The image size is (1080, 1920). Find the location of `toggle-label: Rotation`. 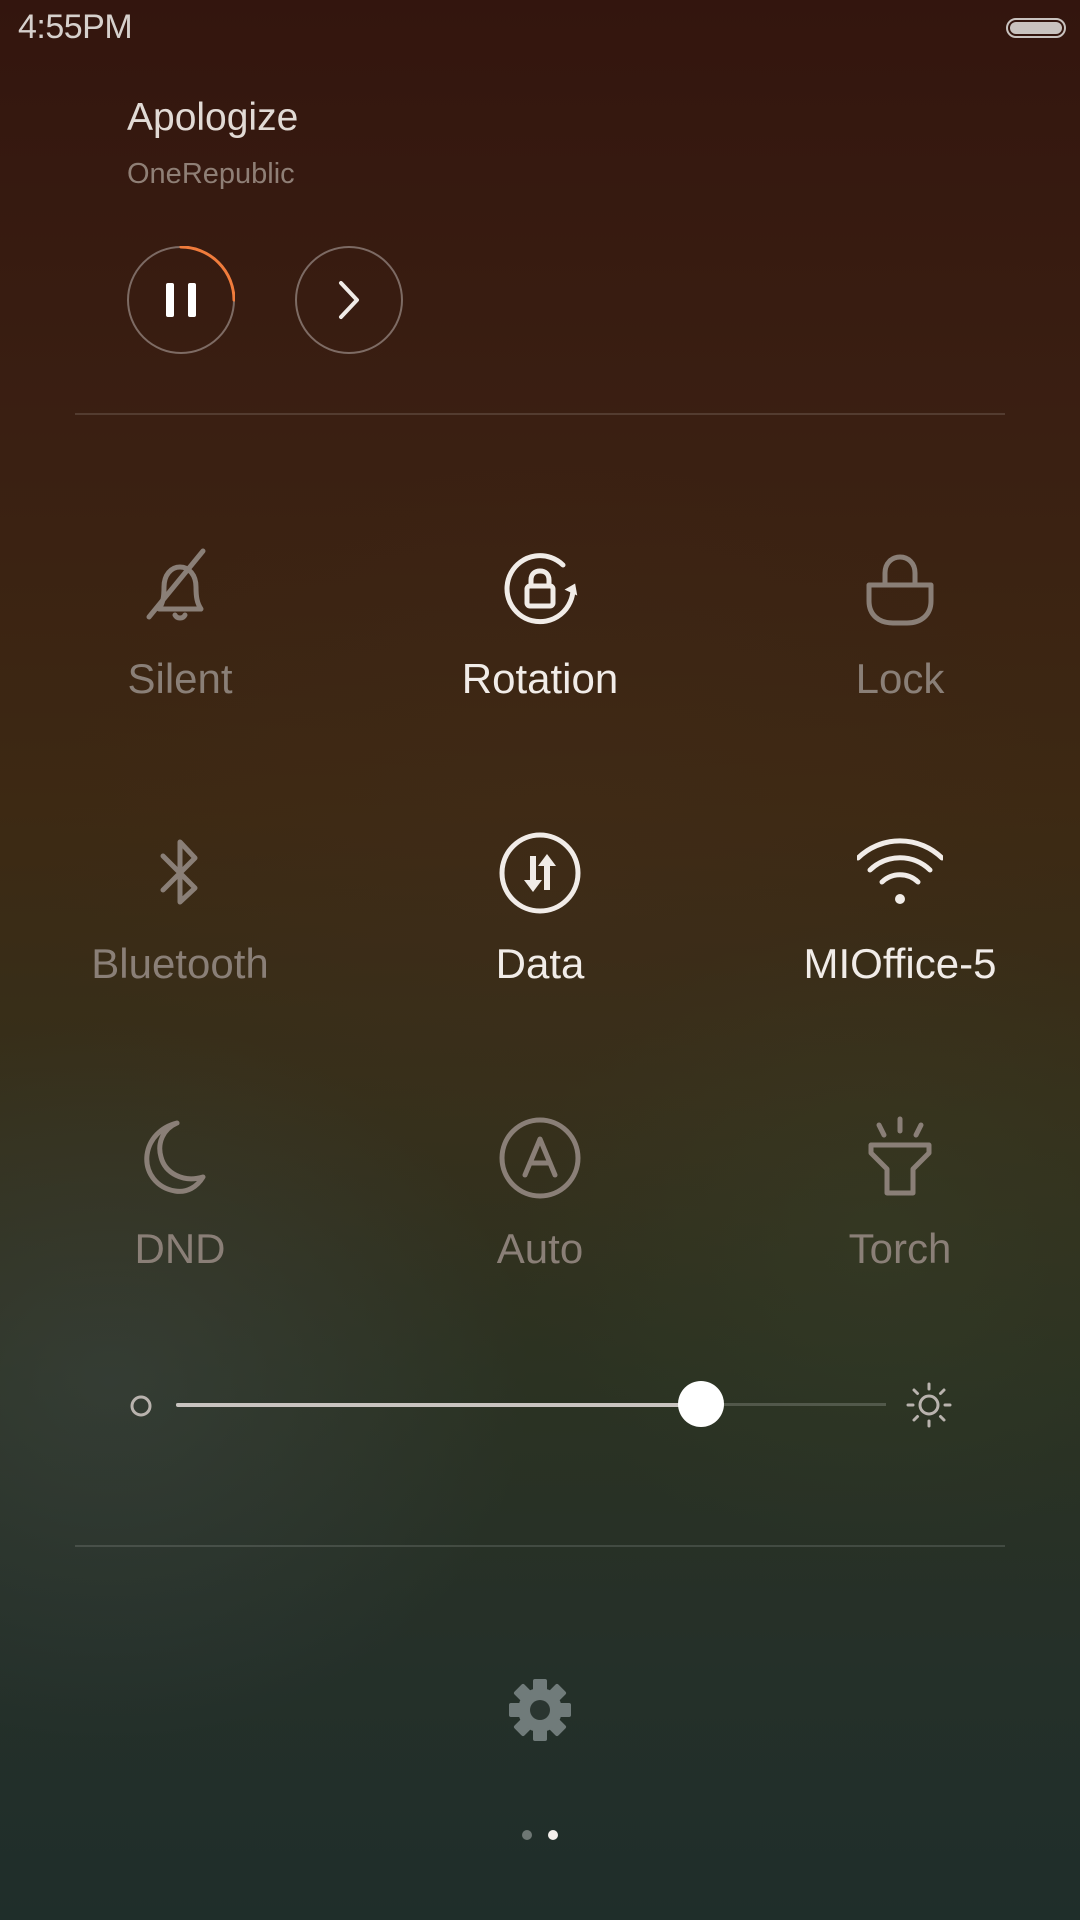

toggle-label: Rotation is located at coordinates (540, 678).